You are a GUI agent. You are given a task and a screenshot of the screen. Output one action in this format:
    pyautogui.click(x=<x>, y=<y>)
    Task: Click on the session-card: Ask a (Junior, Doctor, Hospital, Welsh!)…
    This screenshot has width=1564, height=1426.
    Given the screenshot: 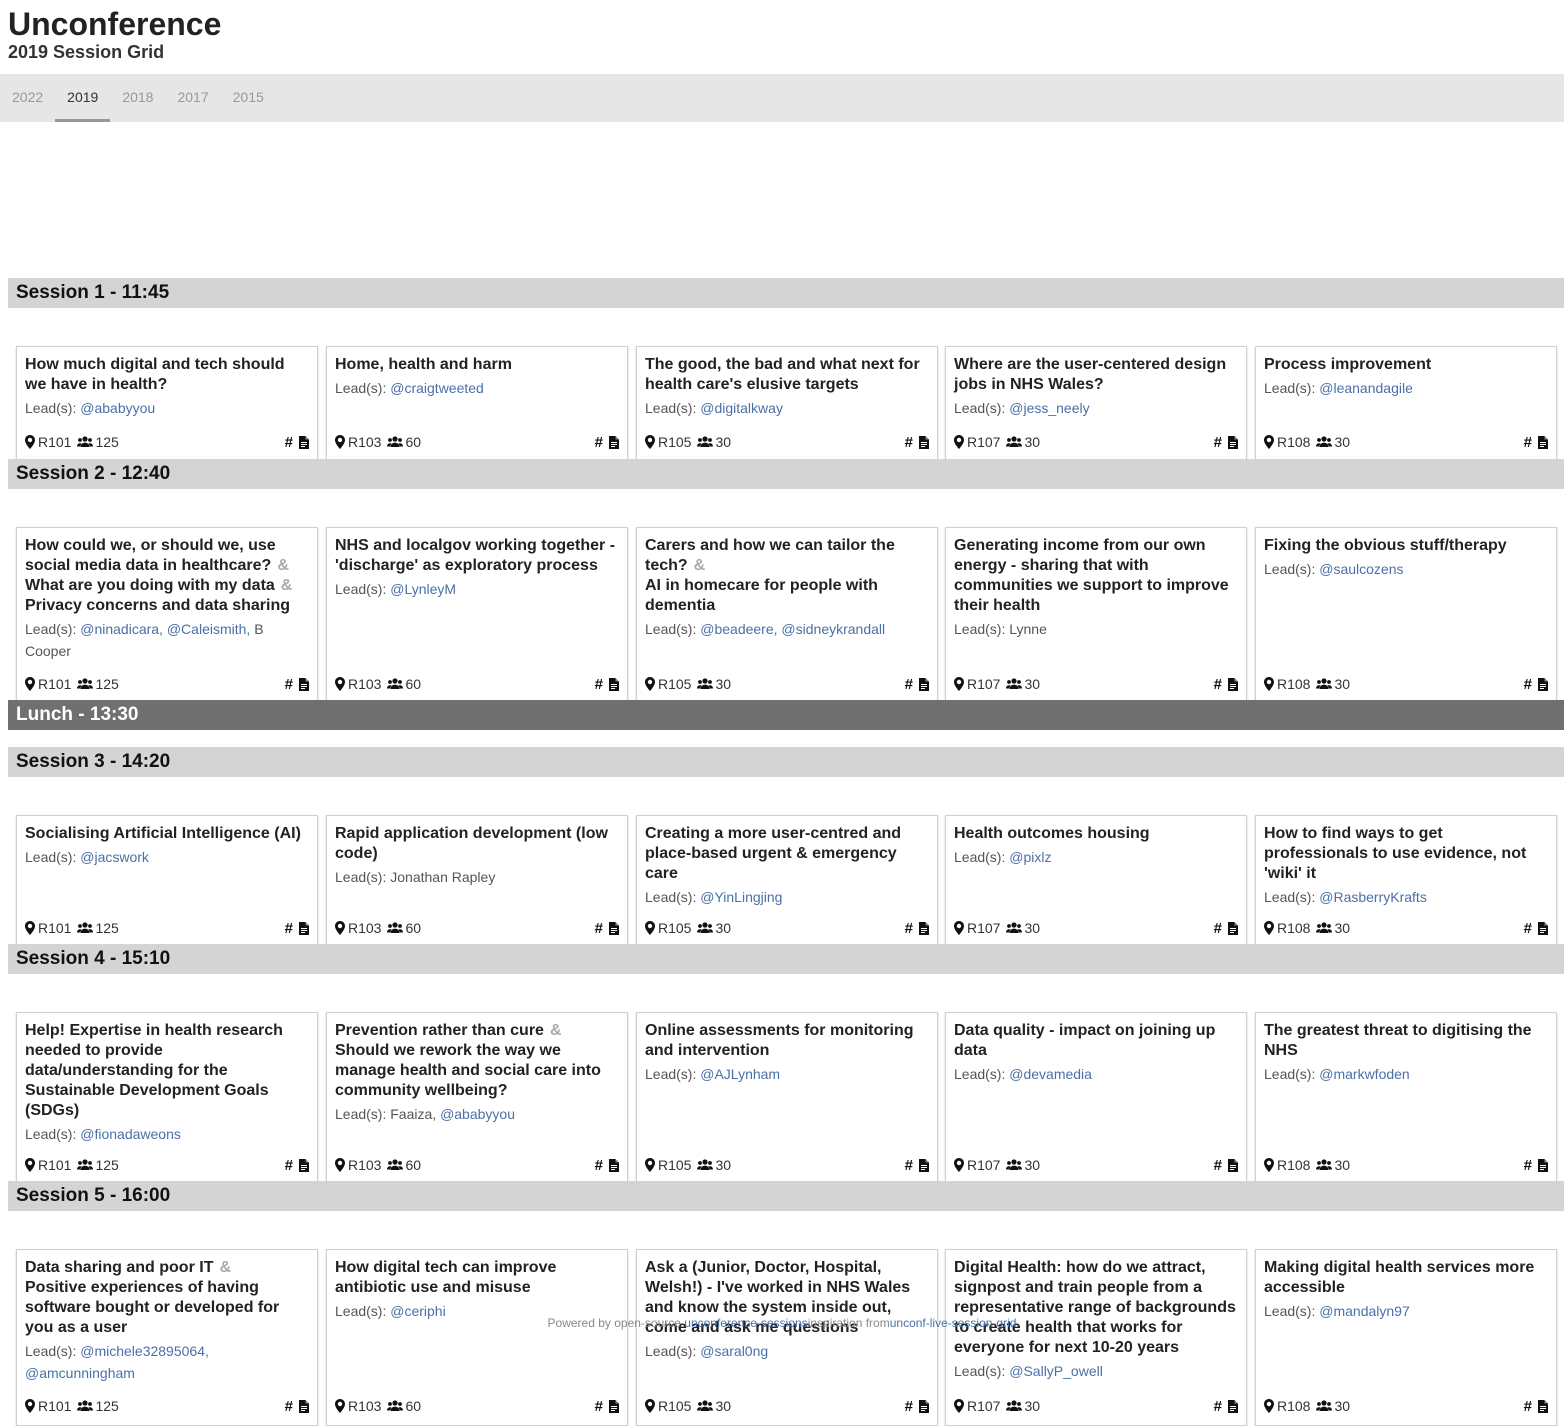 What is the action you would take?
    pyautogui.click(x=787, y=1337)
    